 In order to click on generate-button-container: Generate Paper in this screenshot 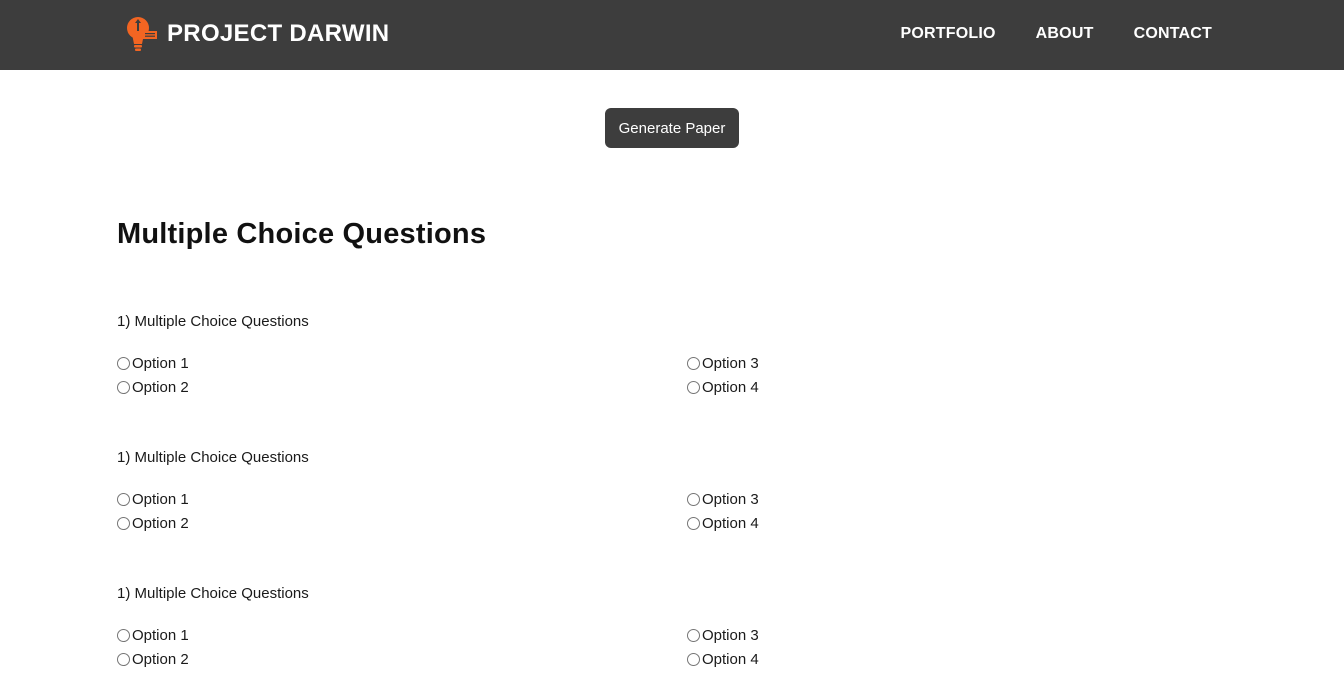, I will do `click(672, 128)`.